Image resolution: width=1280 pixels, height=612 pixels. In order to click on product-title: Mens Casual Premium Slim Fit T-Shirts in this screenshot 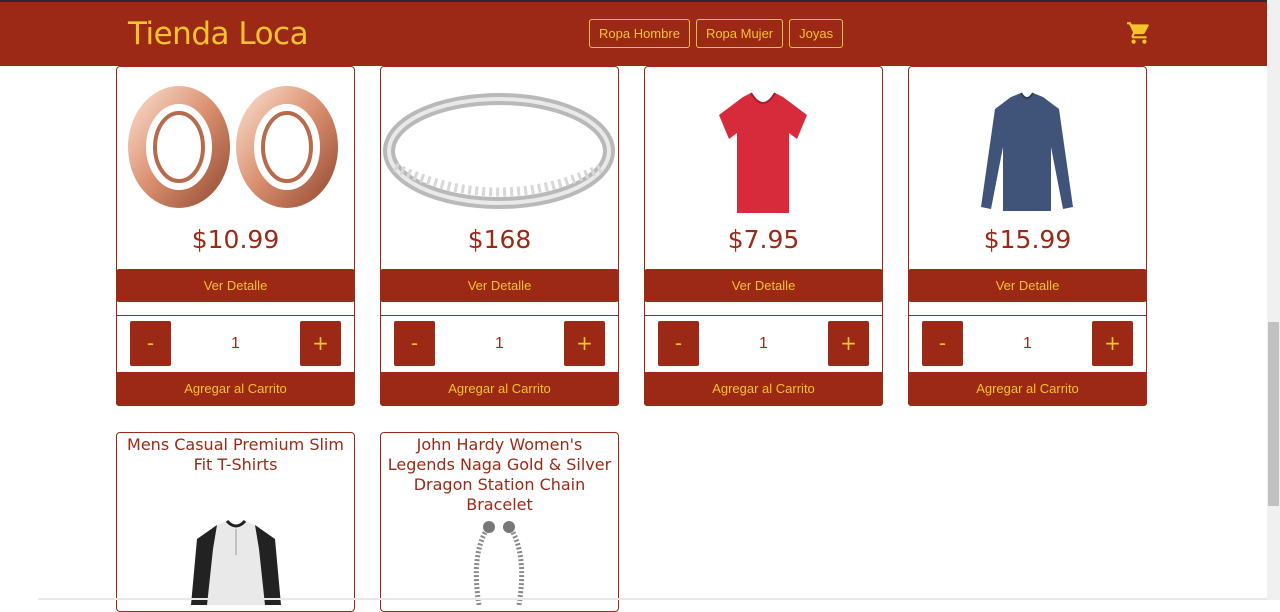, I will do `click(235, 455)`.